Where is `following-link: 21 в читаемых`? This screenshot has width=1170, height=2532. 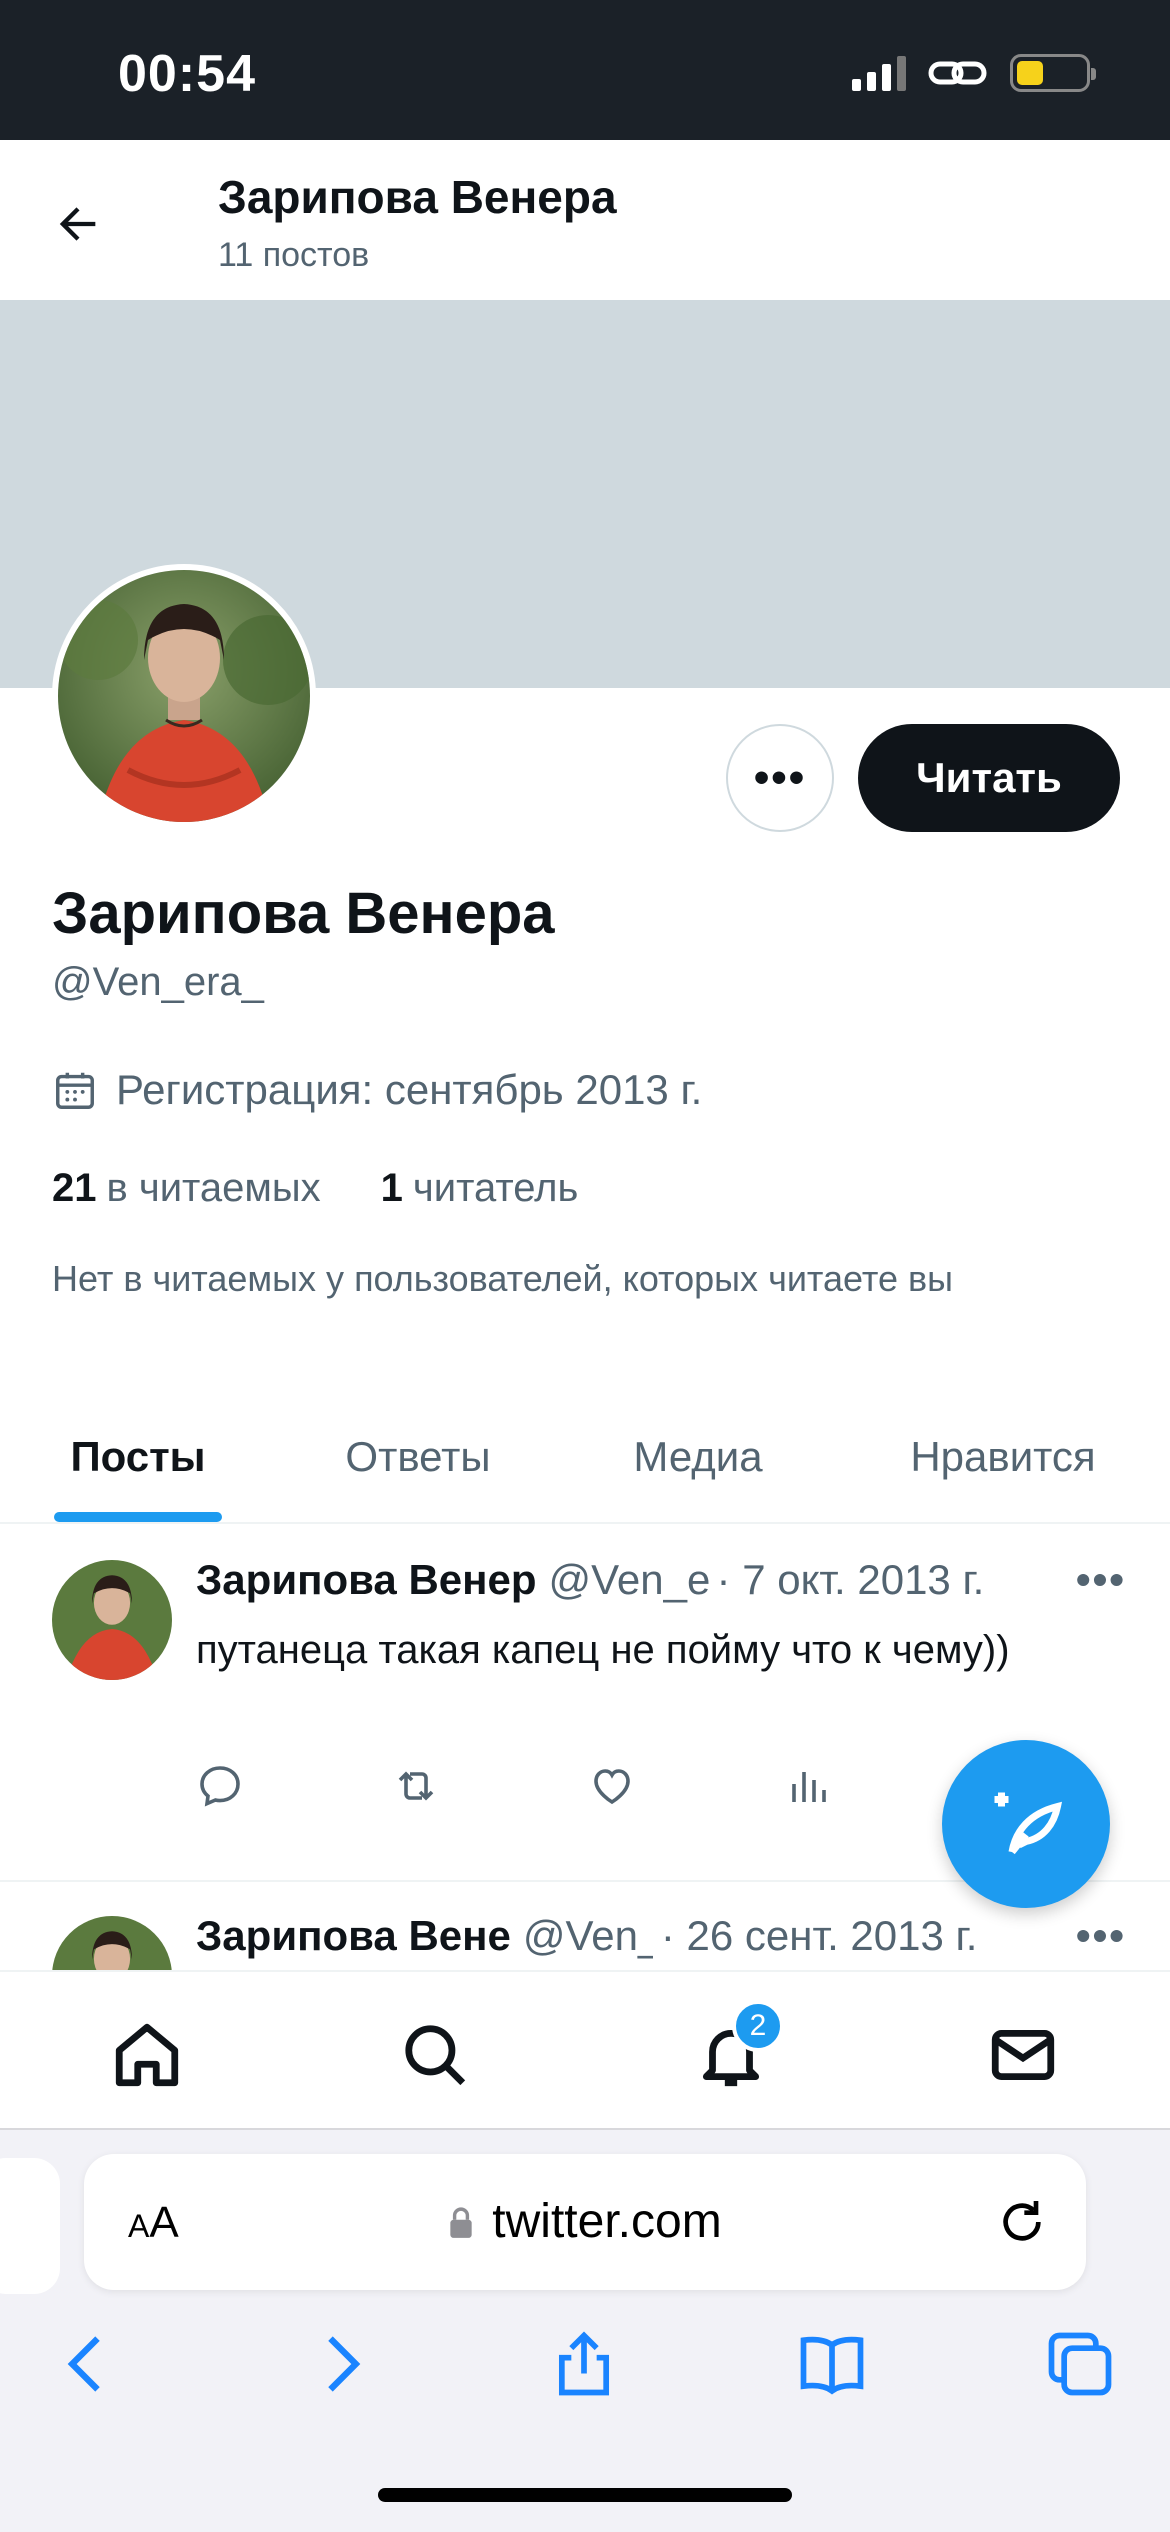
following-link: 21 в читаемых is located at coordinates (186, 1188).